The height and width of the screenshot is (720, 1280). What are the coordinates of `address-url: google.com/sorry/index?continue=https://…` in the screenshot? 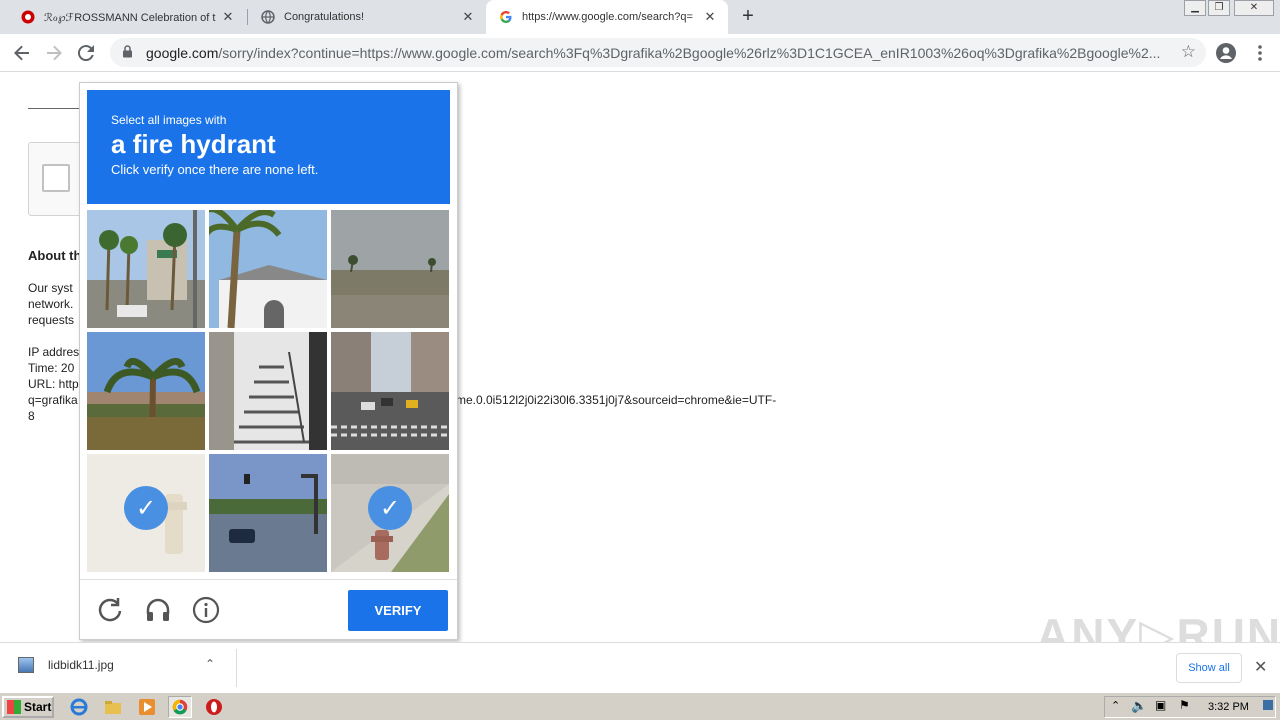 It's located at (653, 52).